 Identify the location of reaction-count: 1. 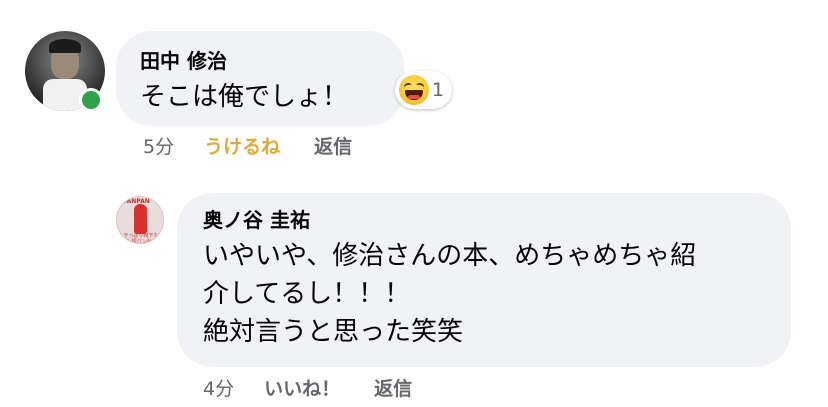
(438, 90).